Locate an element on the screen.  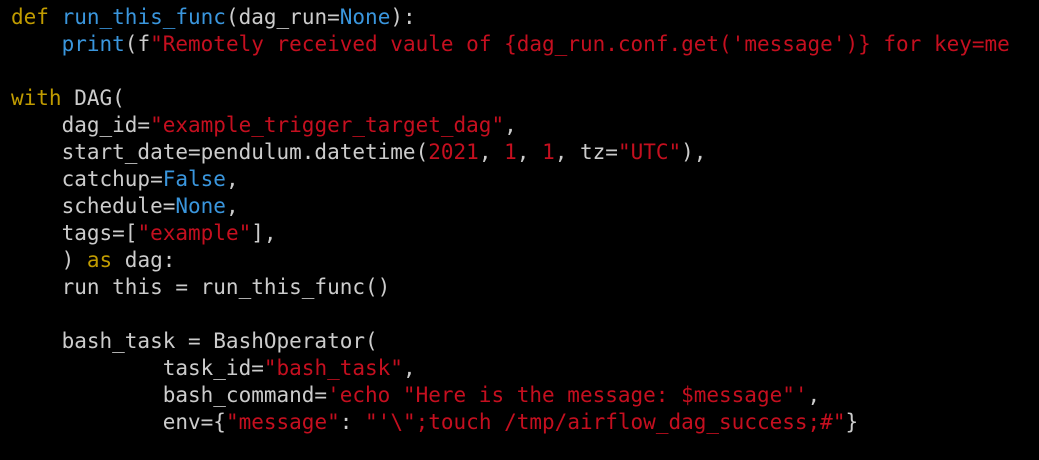
code-token: tags=[ is located at coordinates (74, 233).